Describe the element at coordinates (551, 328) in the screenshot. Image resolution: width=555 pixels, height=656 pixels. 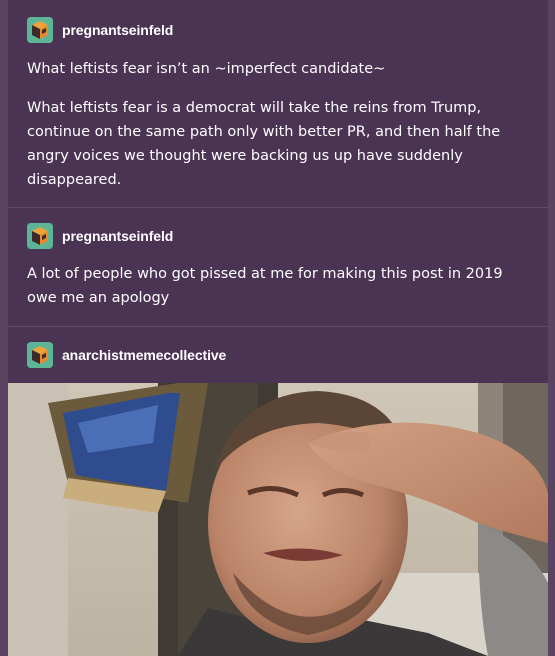
I see `right-margin` at that location.